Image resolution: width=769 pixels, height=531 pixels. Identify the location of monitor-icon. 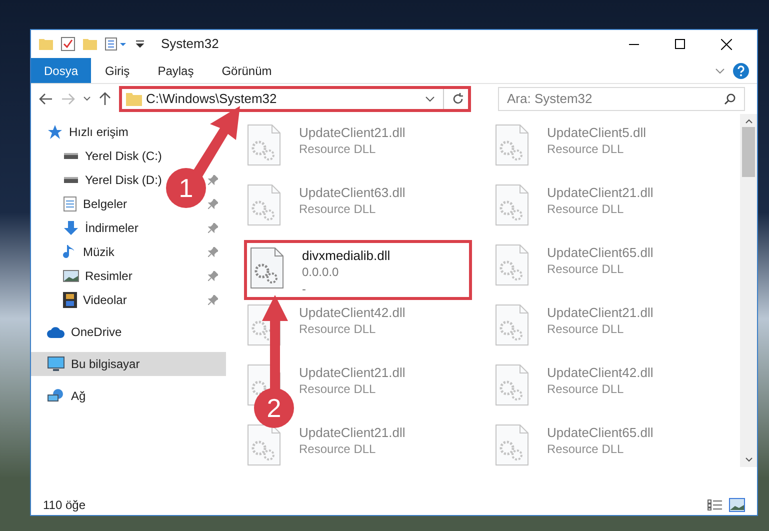
(56, 364).